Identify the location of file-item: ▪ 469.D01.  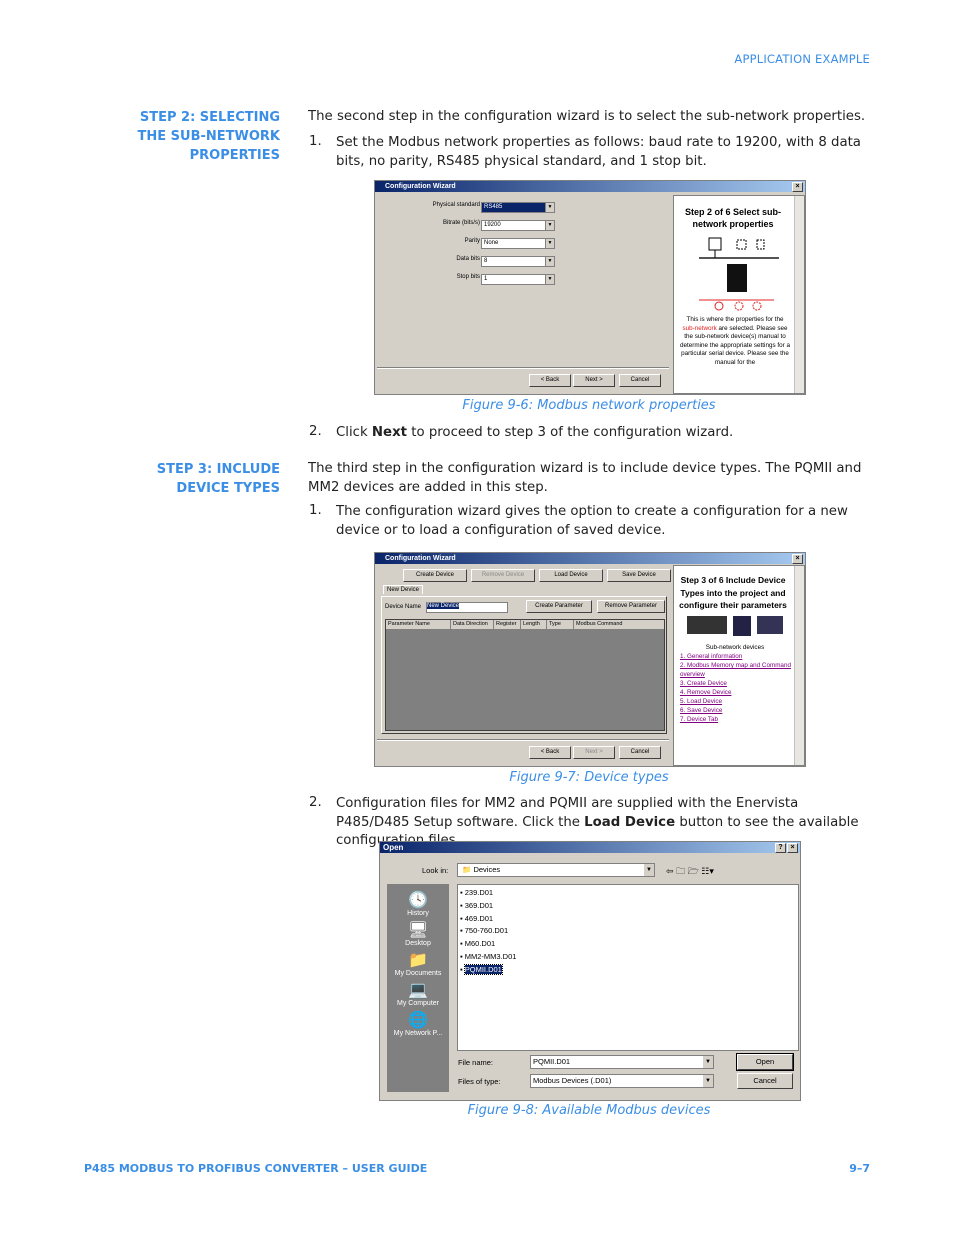
(628, 919).